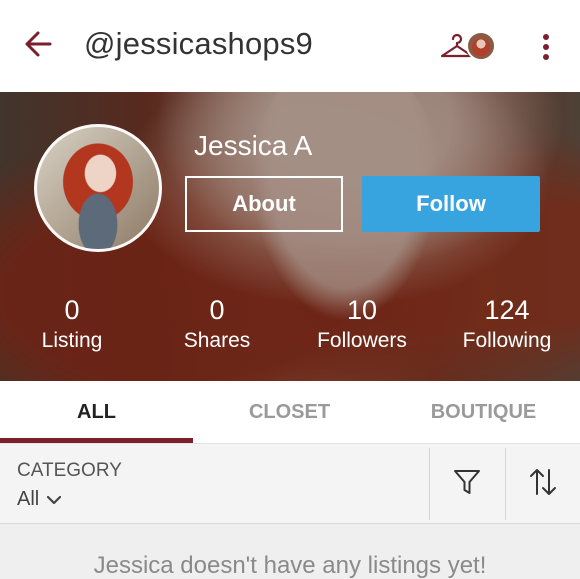 The image size is (580, 579). I want to click on empty-message: Jessica doesn't have any listings yet!, so click(290, 565).